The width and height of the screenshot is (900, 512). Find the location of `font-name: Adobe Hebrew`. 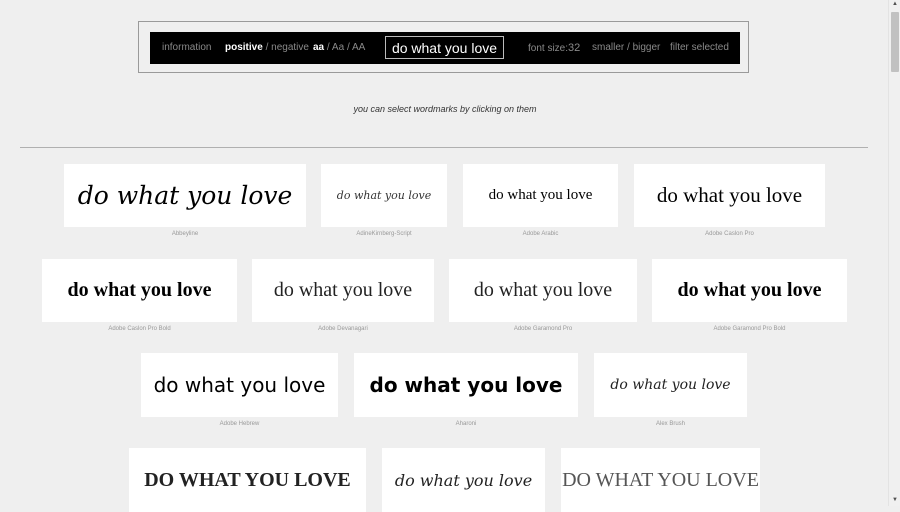

font-name: Adobe Hebrew is located at coordinates (239, 424).